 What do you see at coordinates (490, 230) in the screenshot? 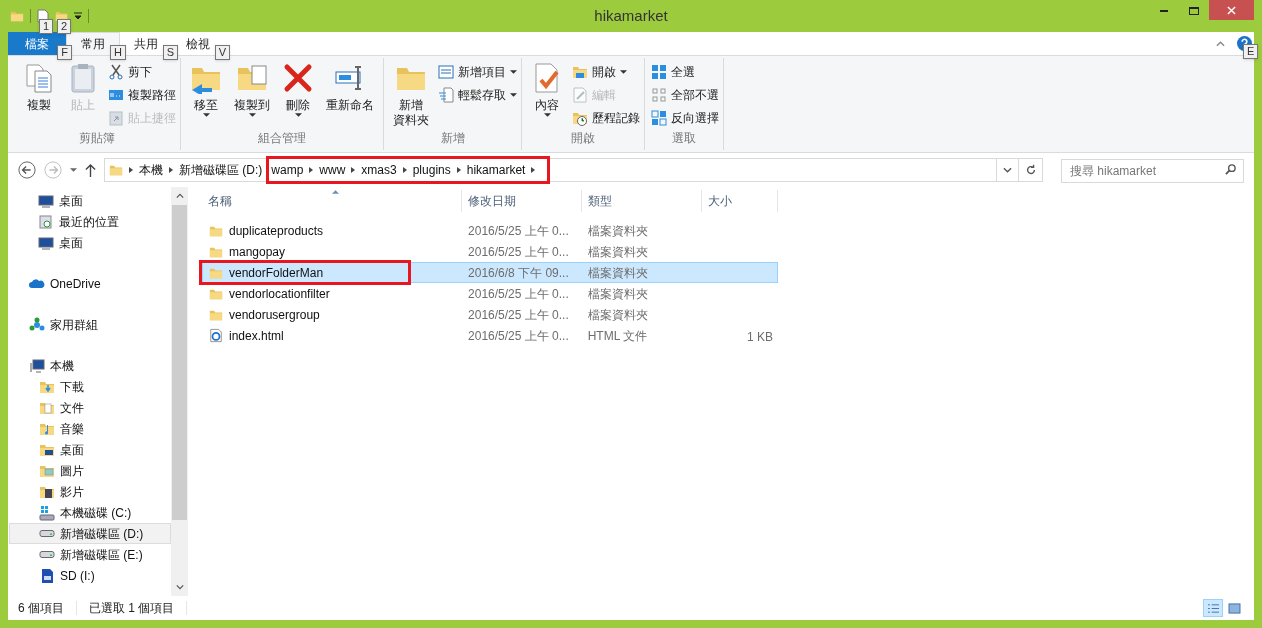
I see `file-row: duplicateproducts 2016/5/25 上午 0... 檔案資料夾` at bounding box center [490, 230].